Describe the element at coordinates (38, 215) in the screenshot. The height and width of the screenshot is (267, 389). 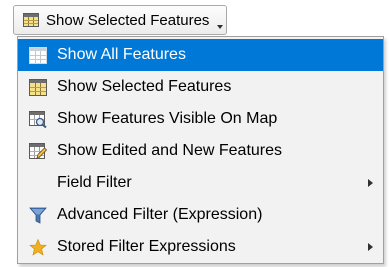
I see `filter-funnel-icon` at that location.